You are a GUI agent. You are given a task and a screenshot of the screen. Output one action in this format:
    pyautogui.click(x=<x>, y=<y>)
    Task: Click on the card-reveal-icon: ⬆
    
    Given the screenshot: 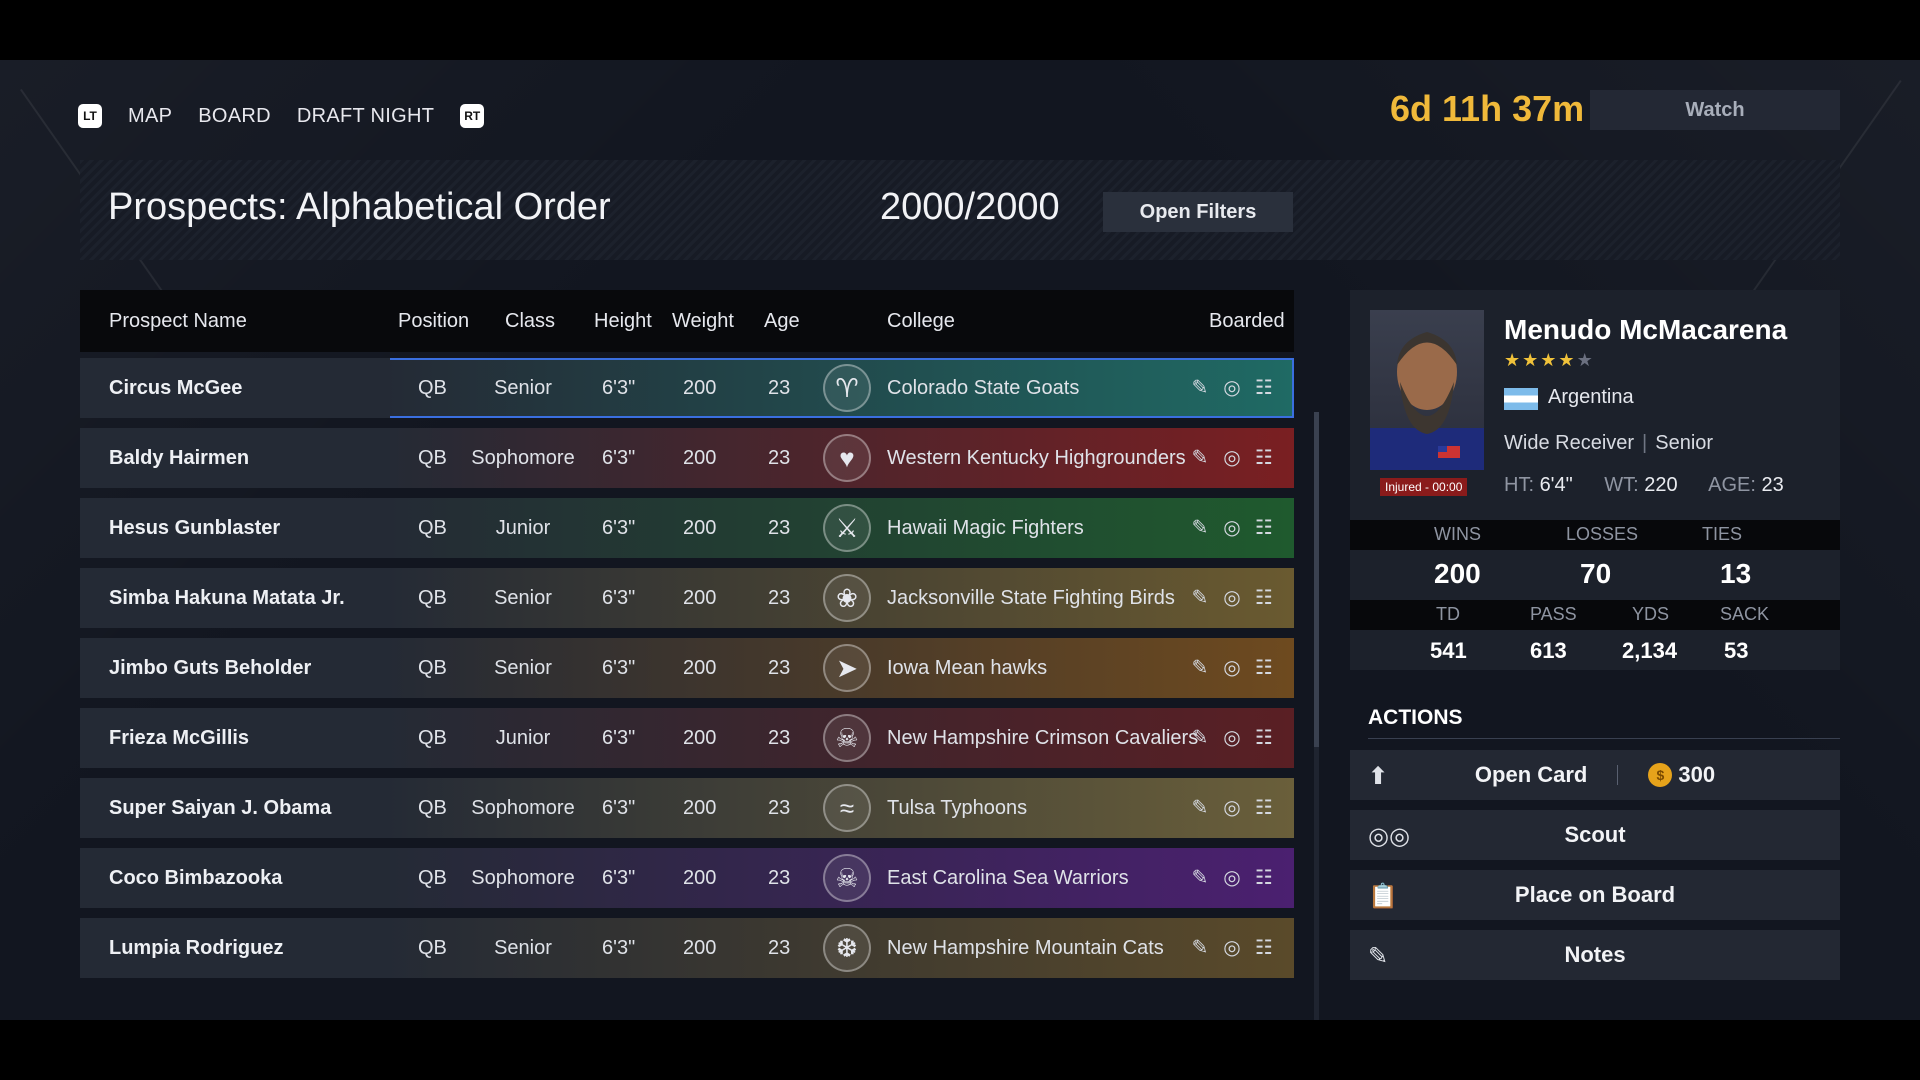 What is the action you would take?
    pyautogui.click(x=1378, y=776)
    